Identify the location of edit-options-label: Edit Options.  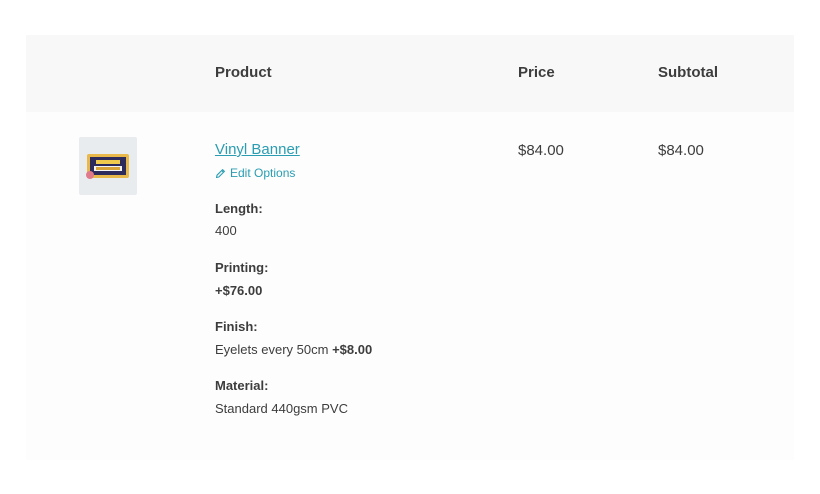
(263, 173).